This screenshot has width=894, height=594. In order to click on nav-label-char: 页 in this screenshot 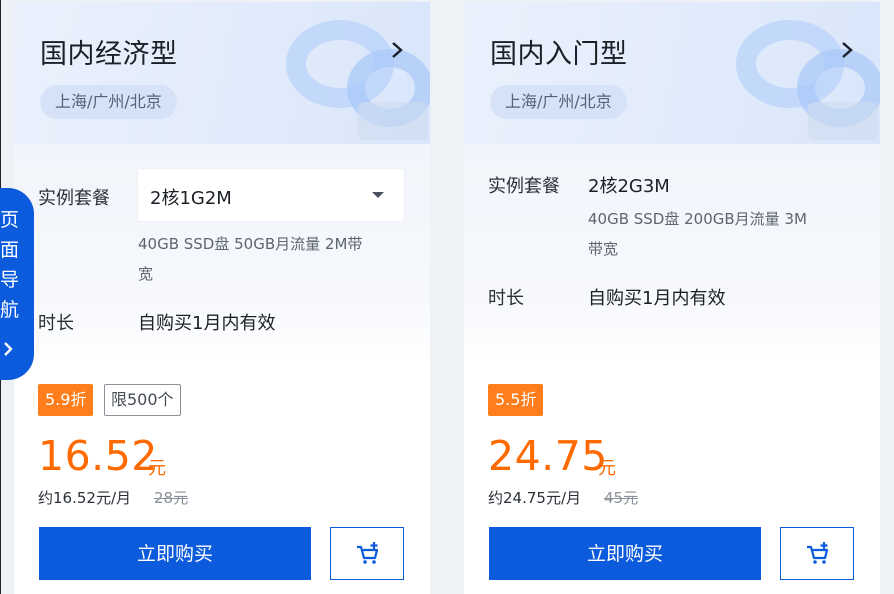, I will do `click(10, 220)`.